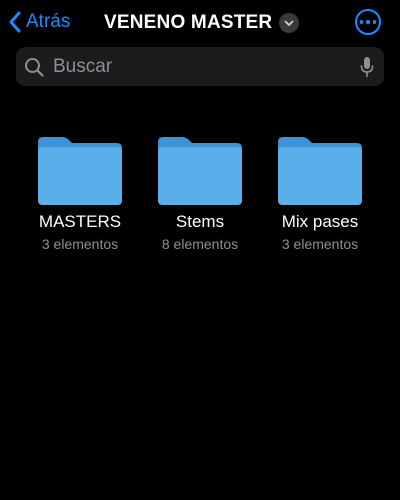 Image resolution: width=400 pixels, height=500 pixels. I want to click on back-button: Atrás, so click(39, 22).